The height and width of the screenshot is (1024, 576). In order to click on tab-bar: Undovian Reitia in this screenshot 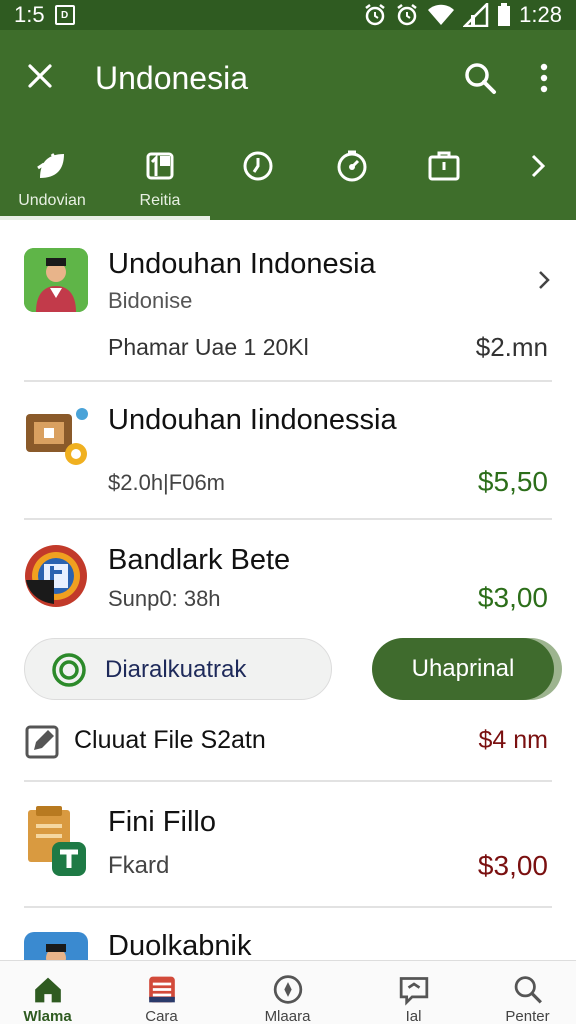, I will do `click(288, 180)`.